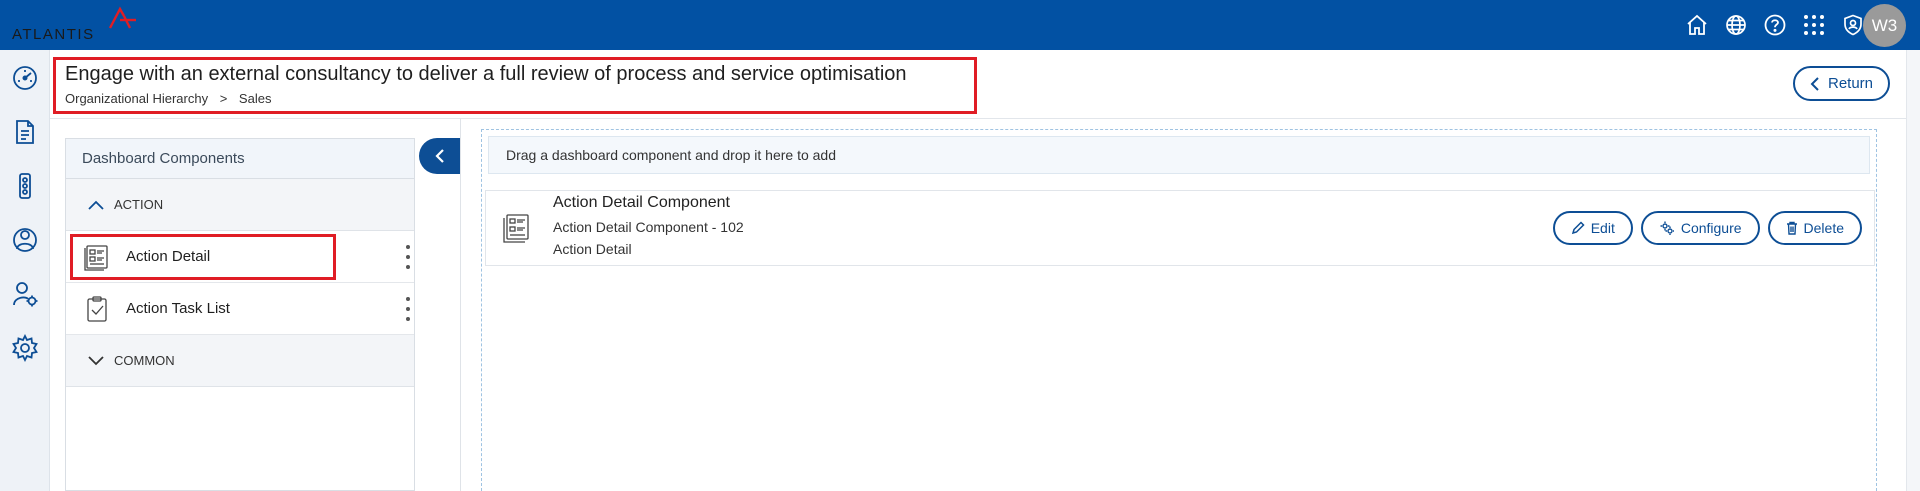 This screenshot has width=1920, height=491. Describe the element at coordinates (1913, 270) in the screenshot. I see `page-scrollbar` at that location.